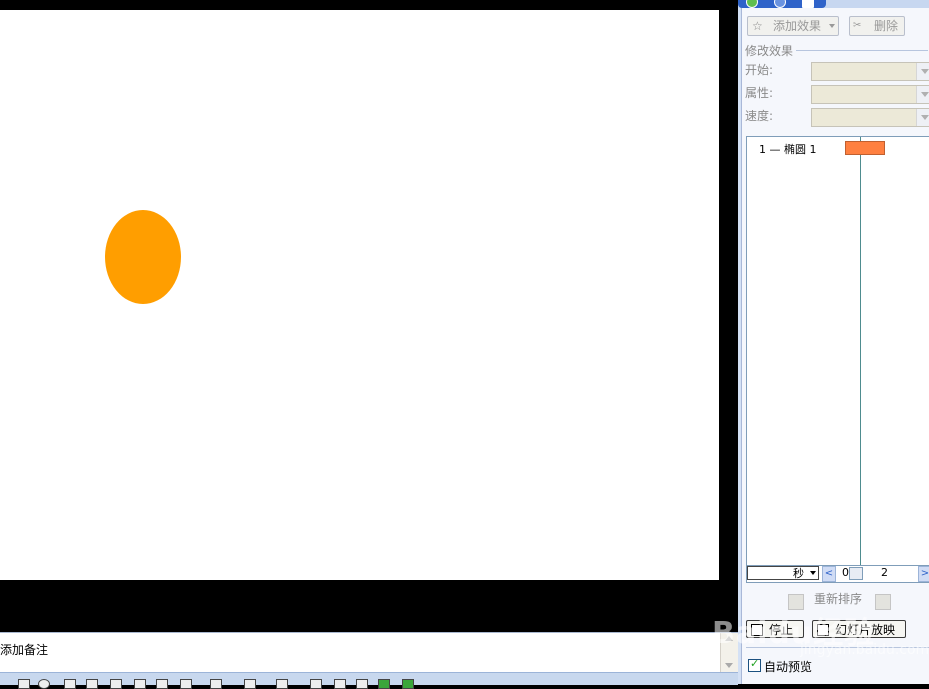  Describe the element at coordinates (798, 573) in the screenshot. I see `time-unit-value: 秒` at that location.